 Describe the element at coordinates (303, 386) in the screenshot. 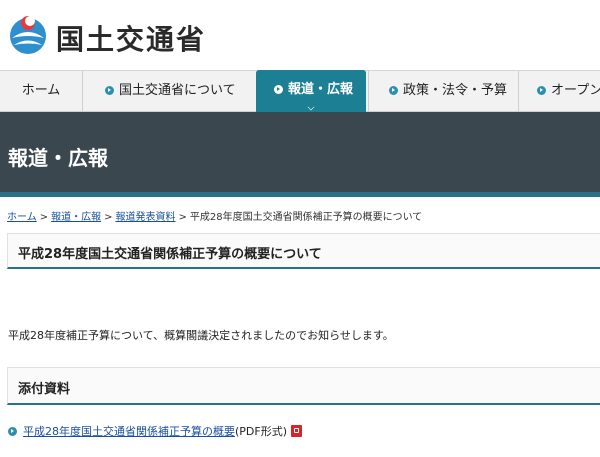

I see `attachments-heading-box: 添付資料` at that location.